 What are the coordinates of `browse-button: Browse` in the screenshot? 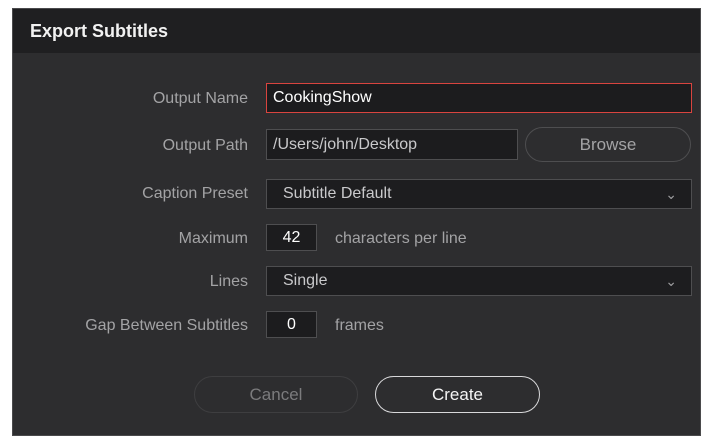 It's located at (608, 144).